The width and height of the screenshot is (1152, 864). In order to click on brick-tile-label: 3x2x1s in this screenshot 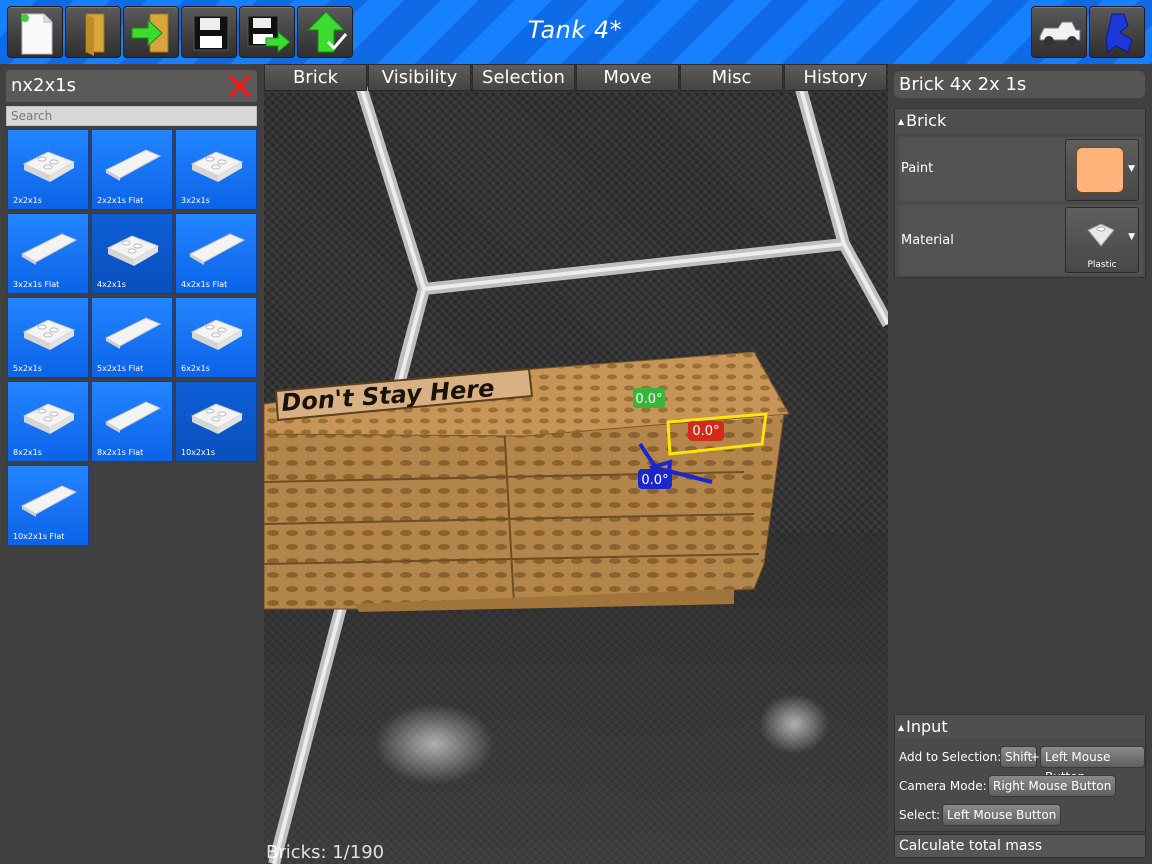, I will do `click(195, 200)`.